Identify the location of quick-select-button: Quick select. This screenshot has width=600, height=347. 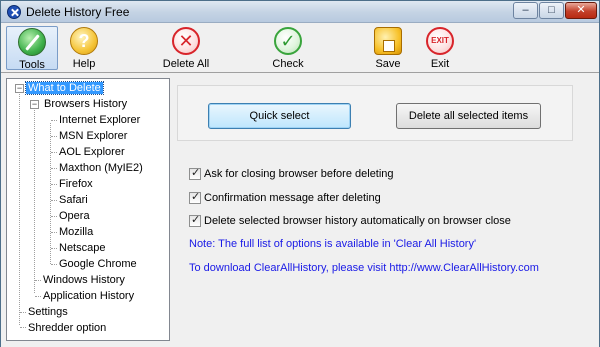
(279, 116).